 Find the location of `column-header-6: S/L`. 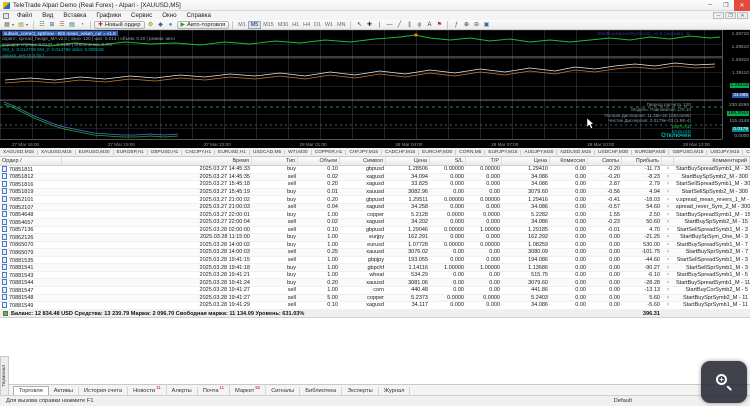

column-header-6: S/L is located at coordinates (448, 161).